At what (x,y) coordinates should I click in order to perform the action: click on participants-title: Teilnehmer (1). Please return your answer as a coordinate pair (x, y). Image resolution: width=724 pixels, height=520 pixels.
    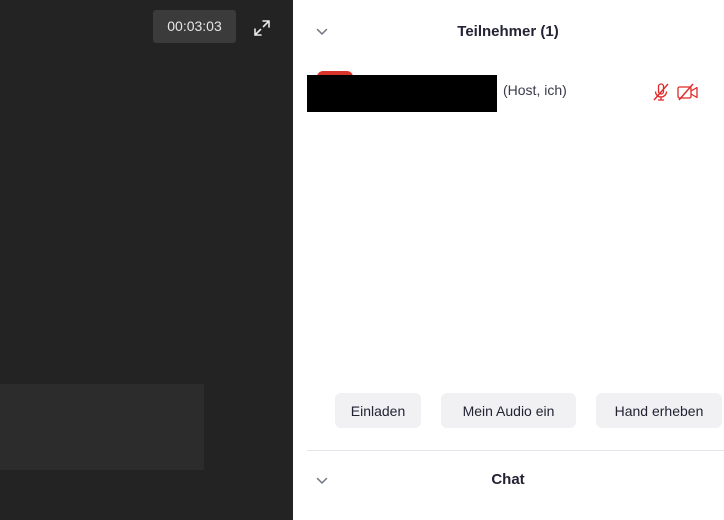
    Looking at the image, I should click on (508, 31).